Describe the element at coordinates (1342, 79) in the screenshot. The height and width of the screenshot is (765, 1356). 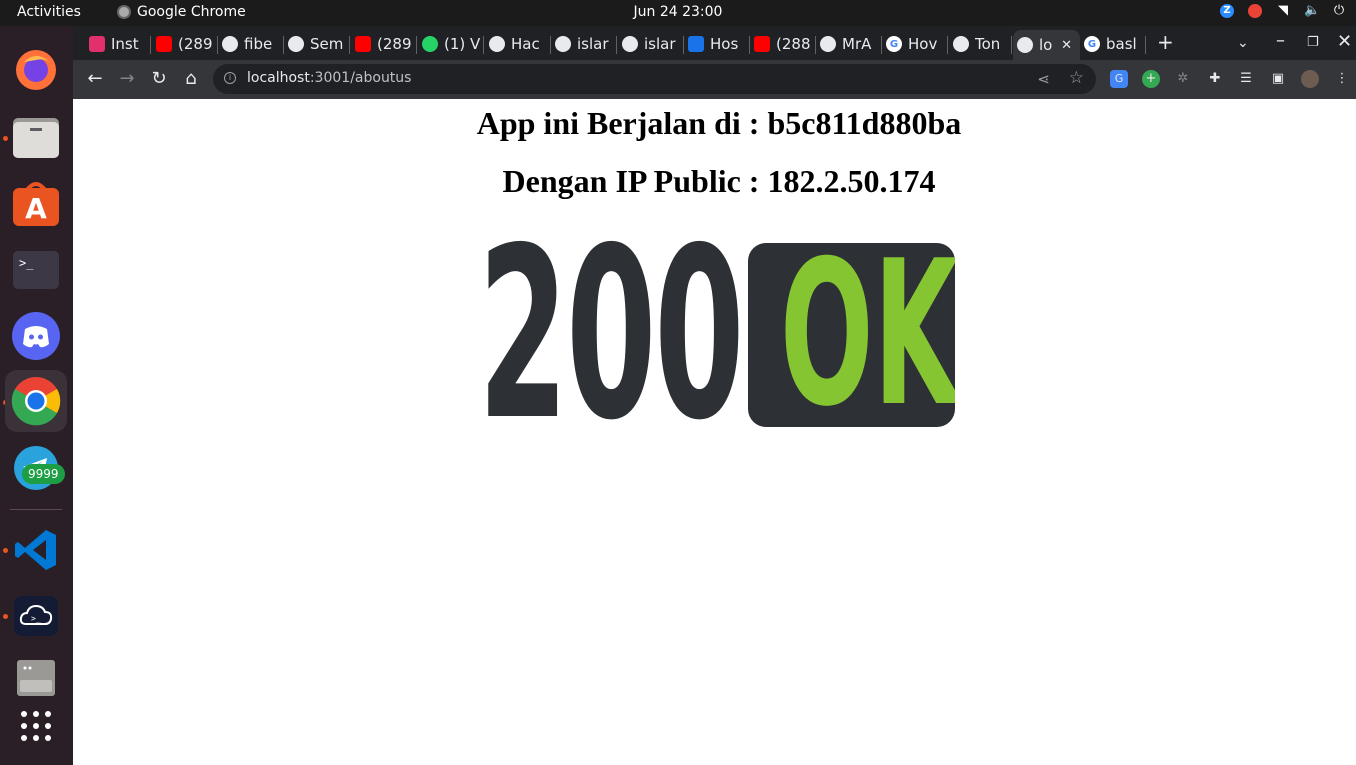
I see `chrome-menu-icon: ⋮` at that location.